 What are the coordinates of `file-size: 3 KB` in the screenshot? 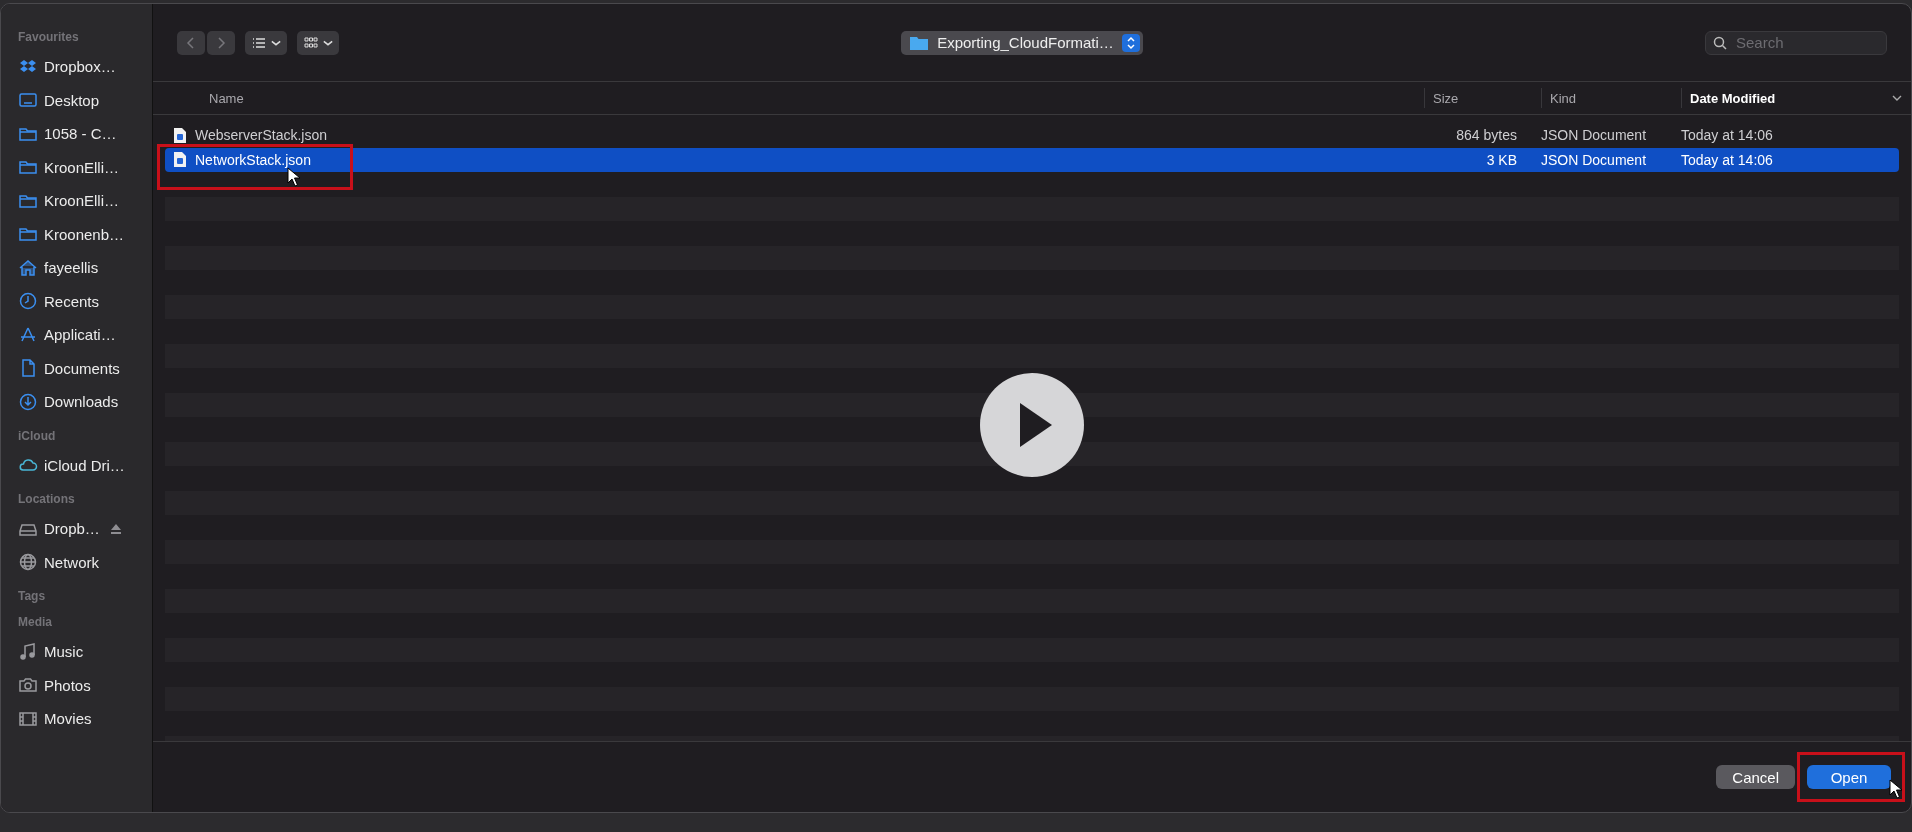 It's located at (1501, 159).